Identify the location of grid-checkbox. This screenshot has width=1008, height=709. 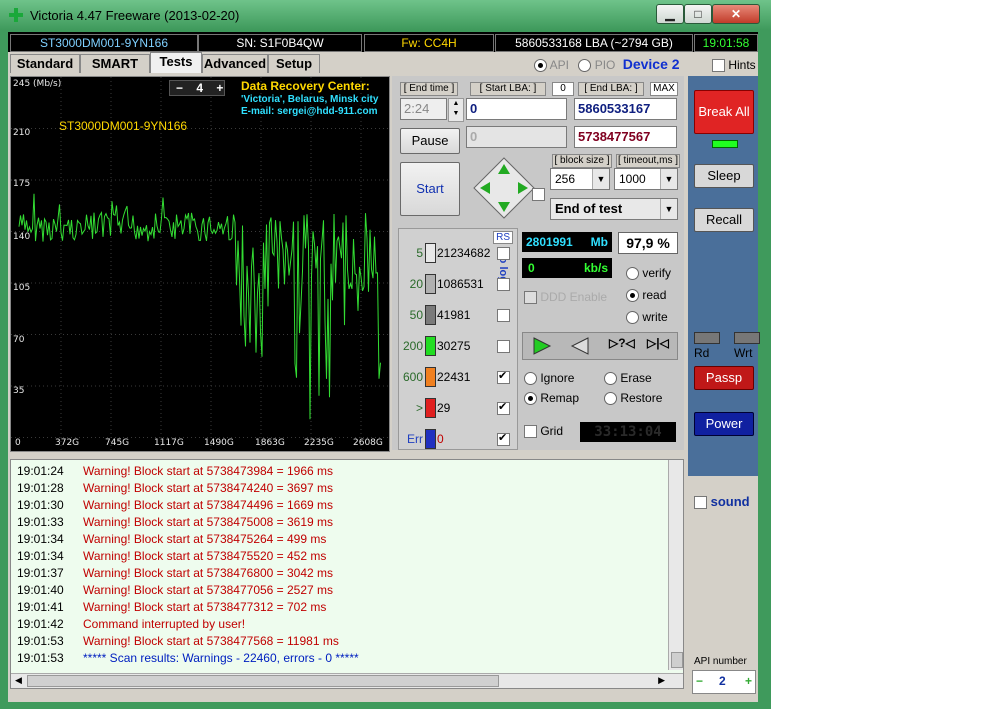
(530, 432).